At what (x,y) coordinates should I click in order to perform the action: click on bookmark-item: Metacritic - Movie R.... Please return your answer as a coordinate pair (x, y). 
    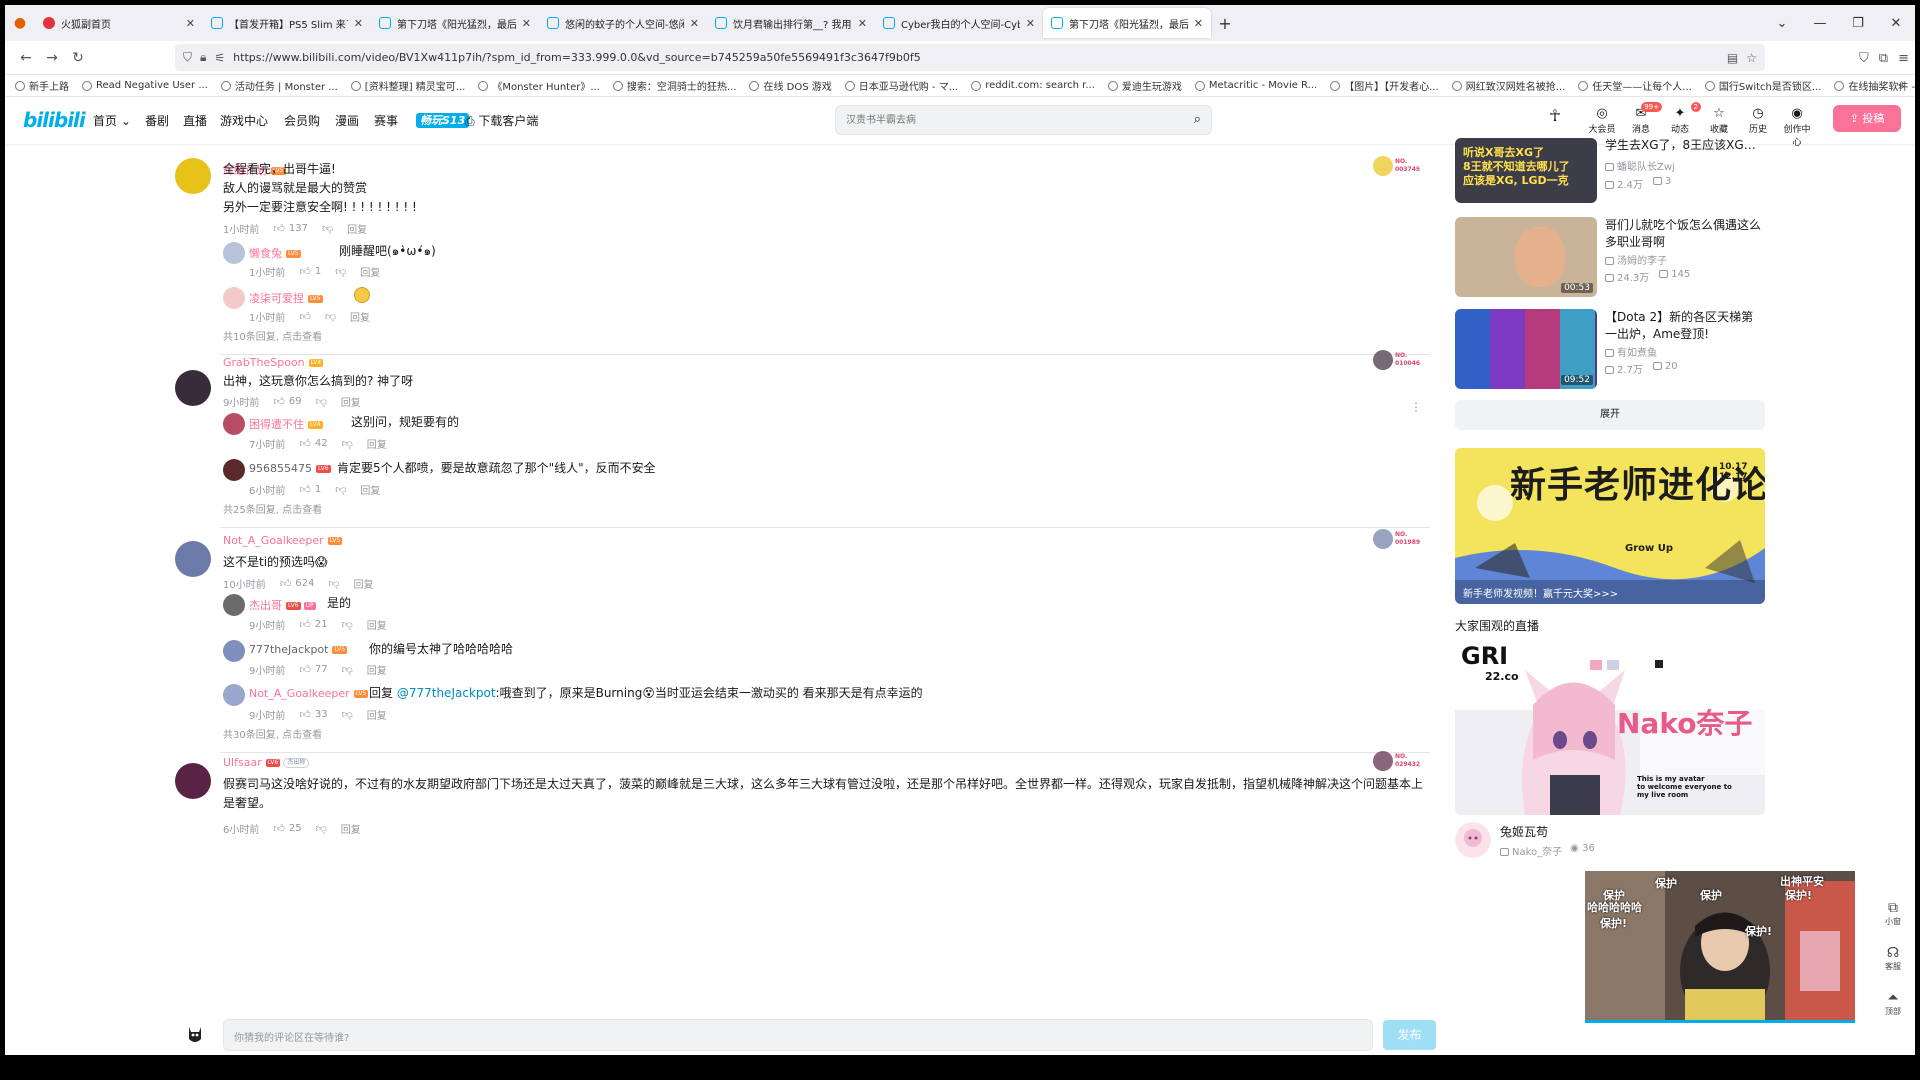
    Looking at the image, I should click on (1255, 85).